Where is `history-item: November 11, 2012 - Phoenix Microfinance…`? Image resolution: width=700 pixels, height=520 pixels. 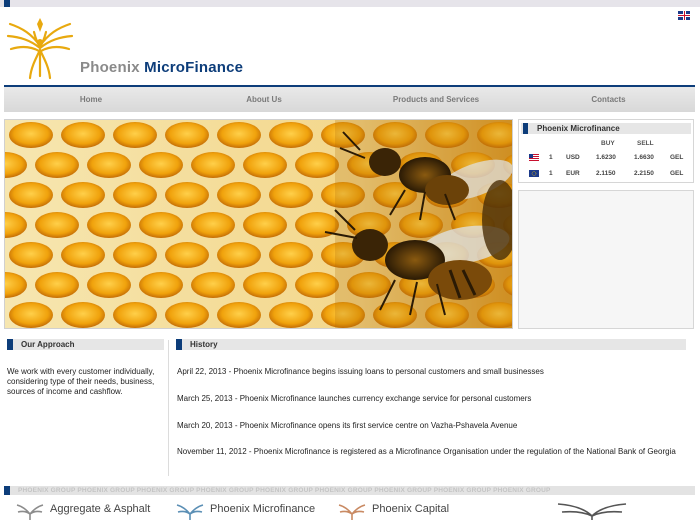 history-item: November 11, 2012 - Phoenix Microfinance… is located at coordinates (426, 451).